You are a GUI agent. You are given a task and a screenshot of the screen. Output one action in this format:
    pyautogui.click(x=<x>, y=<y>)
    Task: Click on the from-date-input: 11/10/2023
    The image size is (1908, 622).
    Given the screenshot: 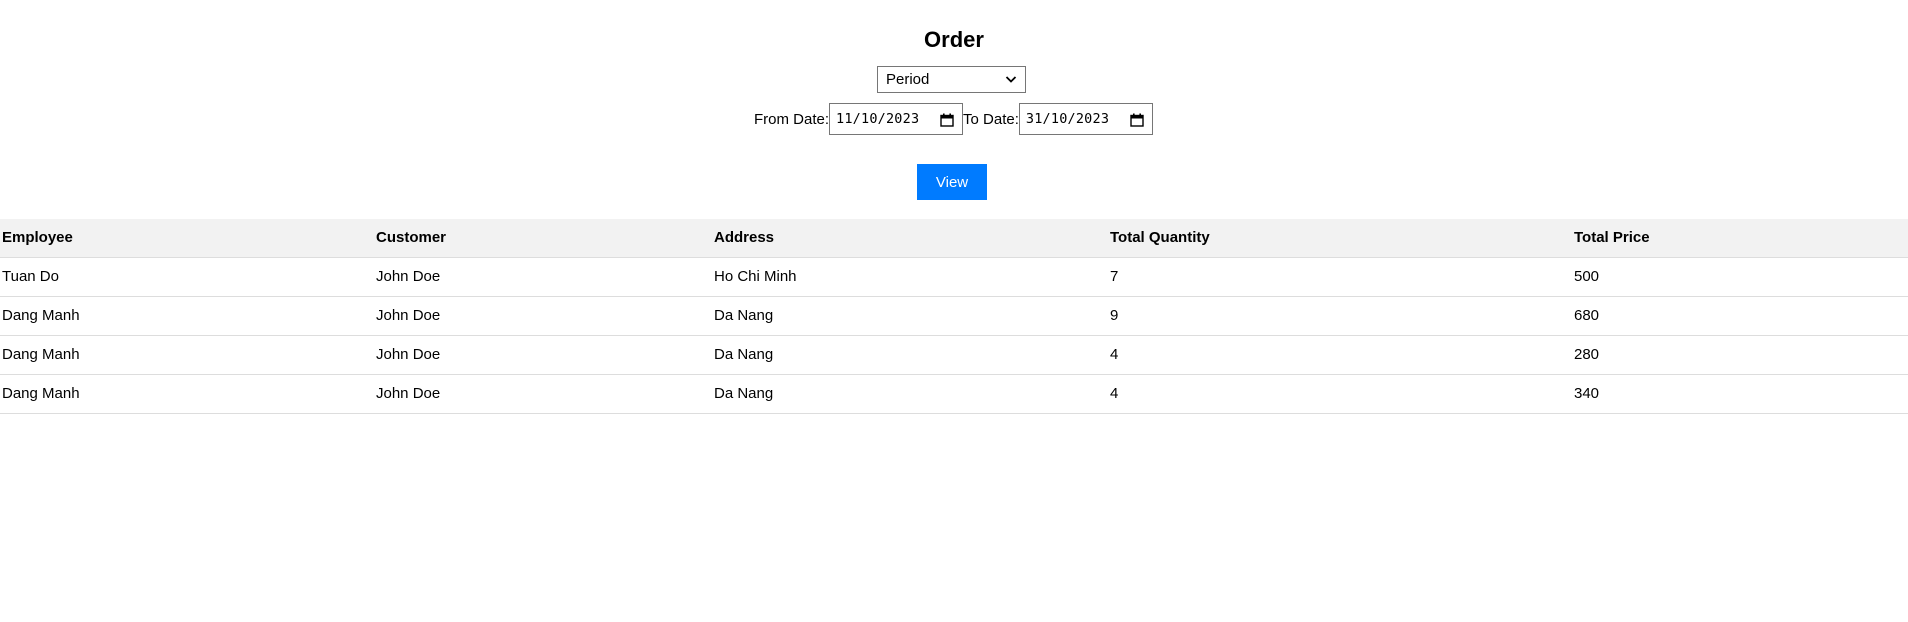 What is the action you would take?
    pyautogui.click(x=896, y=119)
    